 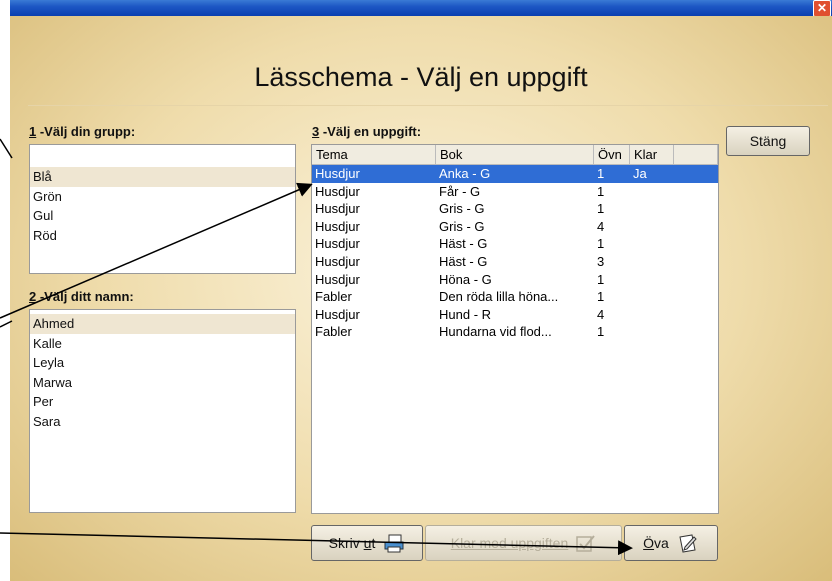 I want to click on arrow-to-group-list, so click(x=6, y=148).